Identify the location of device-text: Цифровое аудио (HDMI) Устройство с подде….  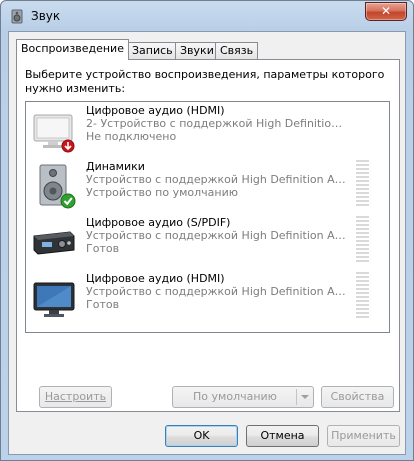
(217, 291).